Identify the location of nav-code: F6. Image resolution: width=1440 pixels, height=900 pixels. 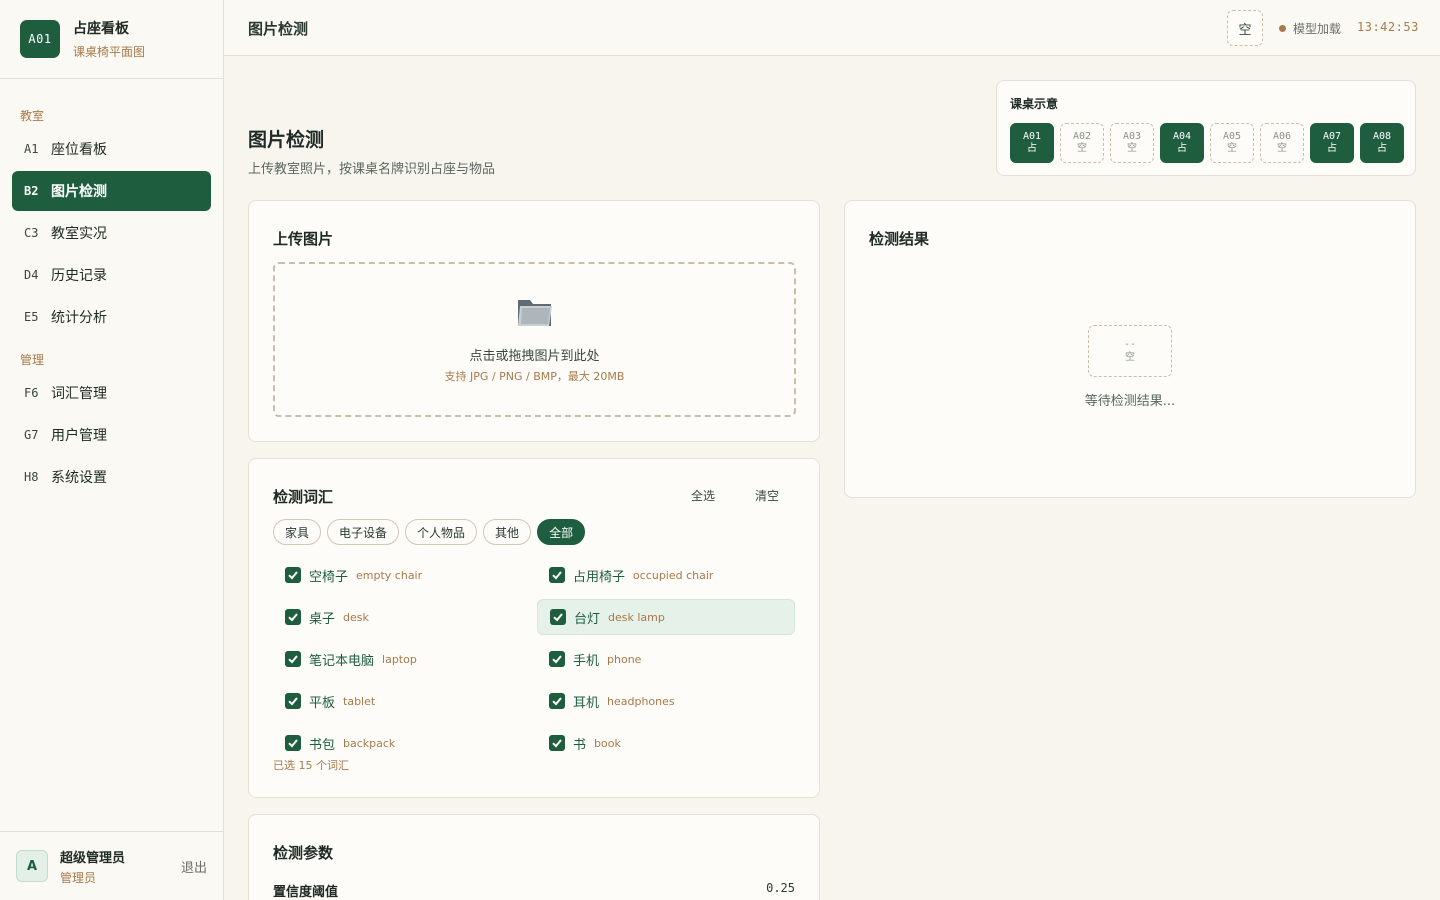
(31, 393).